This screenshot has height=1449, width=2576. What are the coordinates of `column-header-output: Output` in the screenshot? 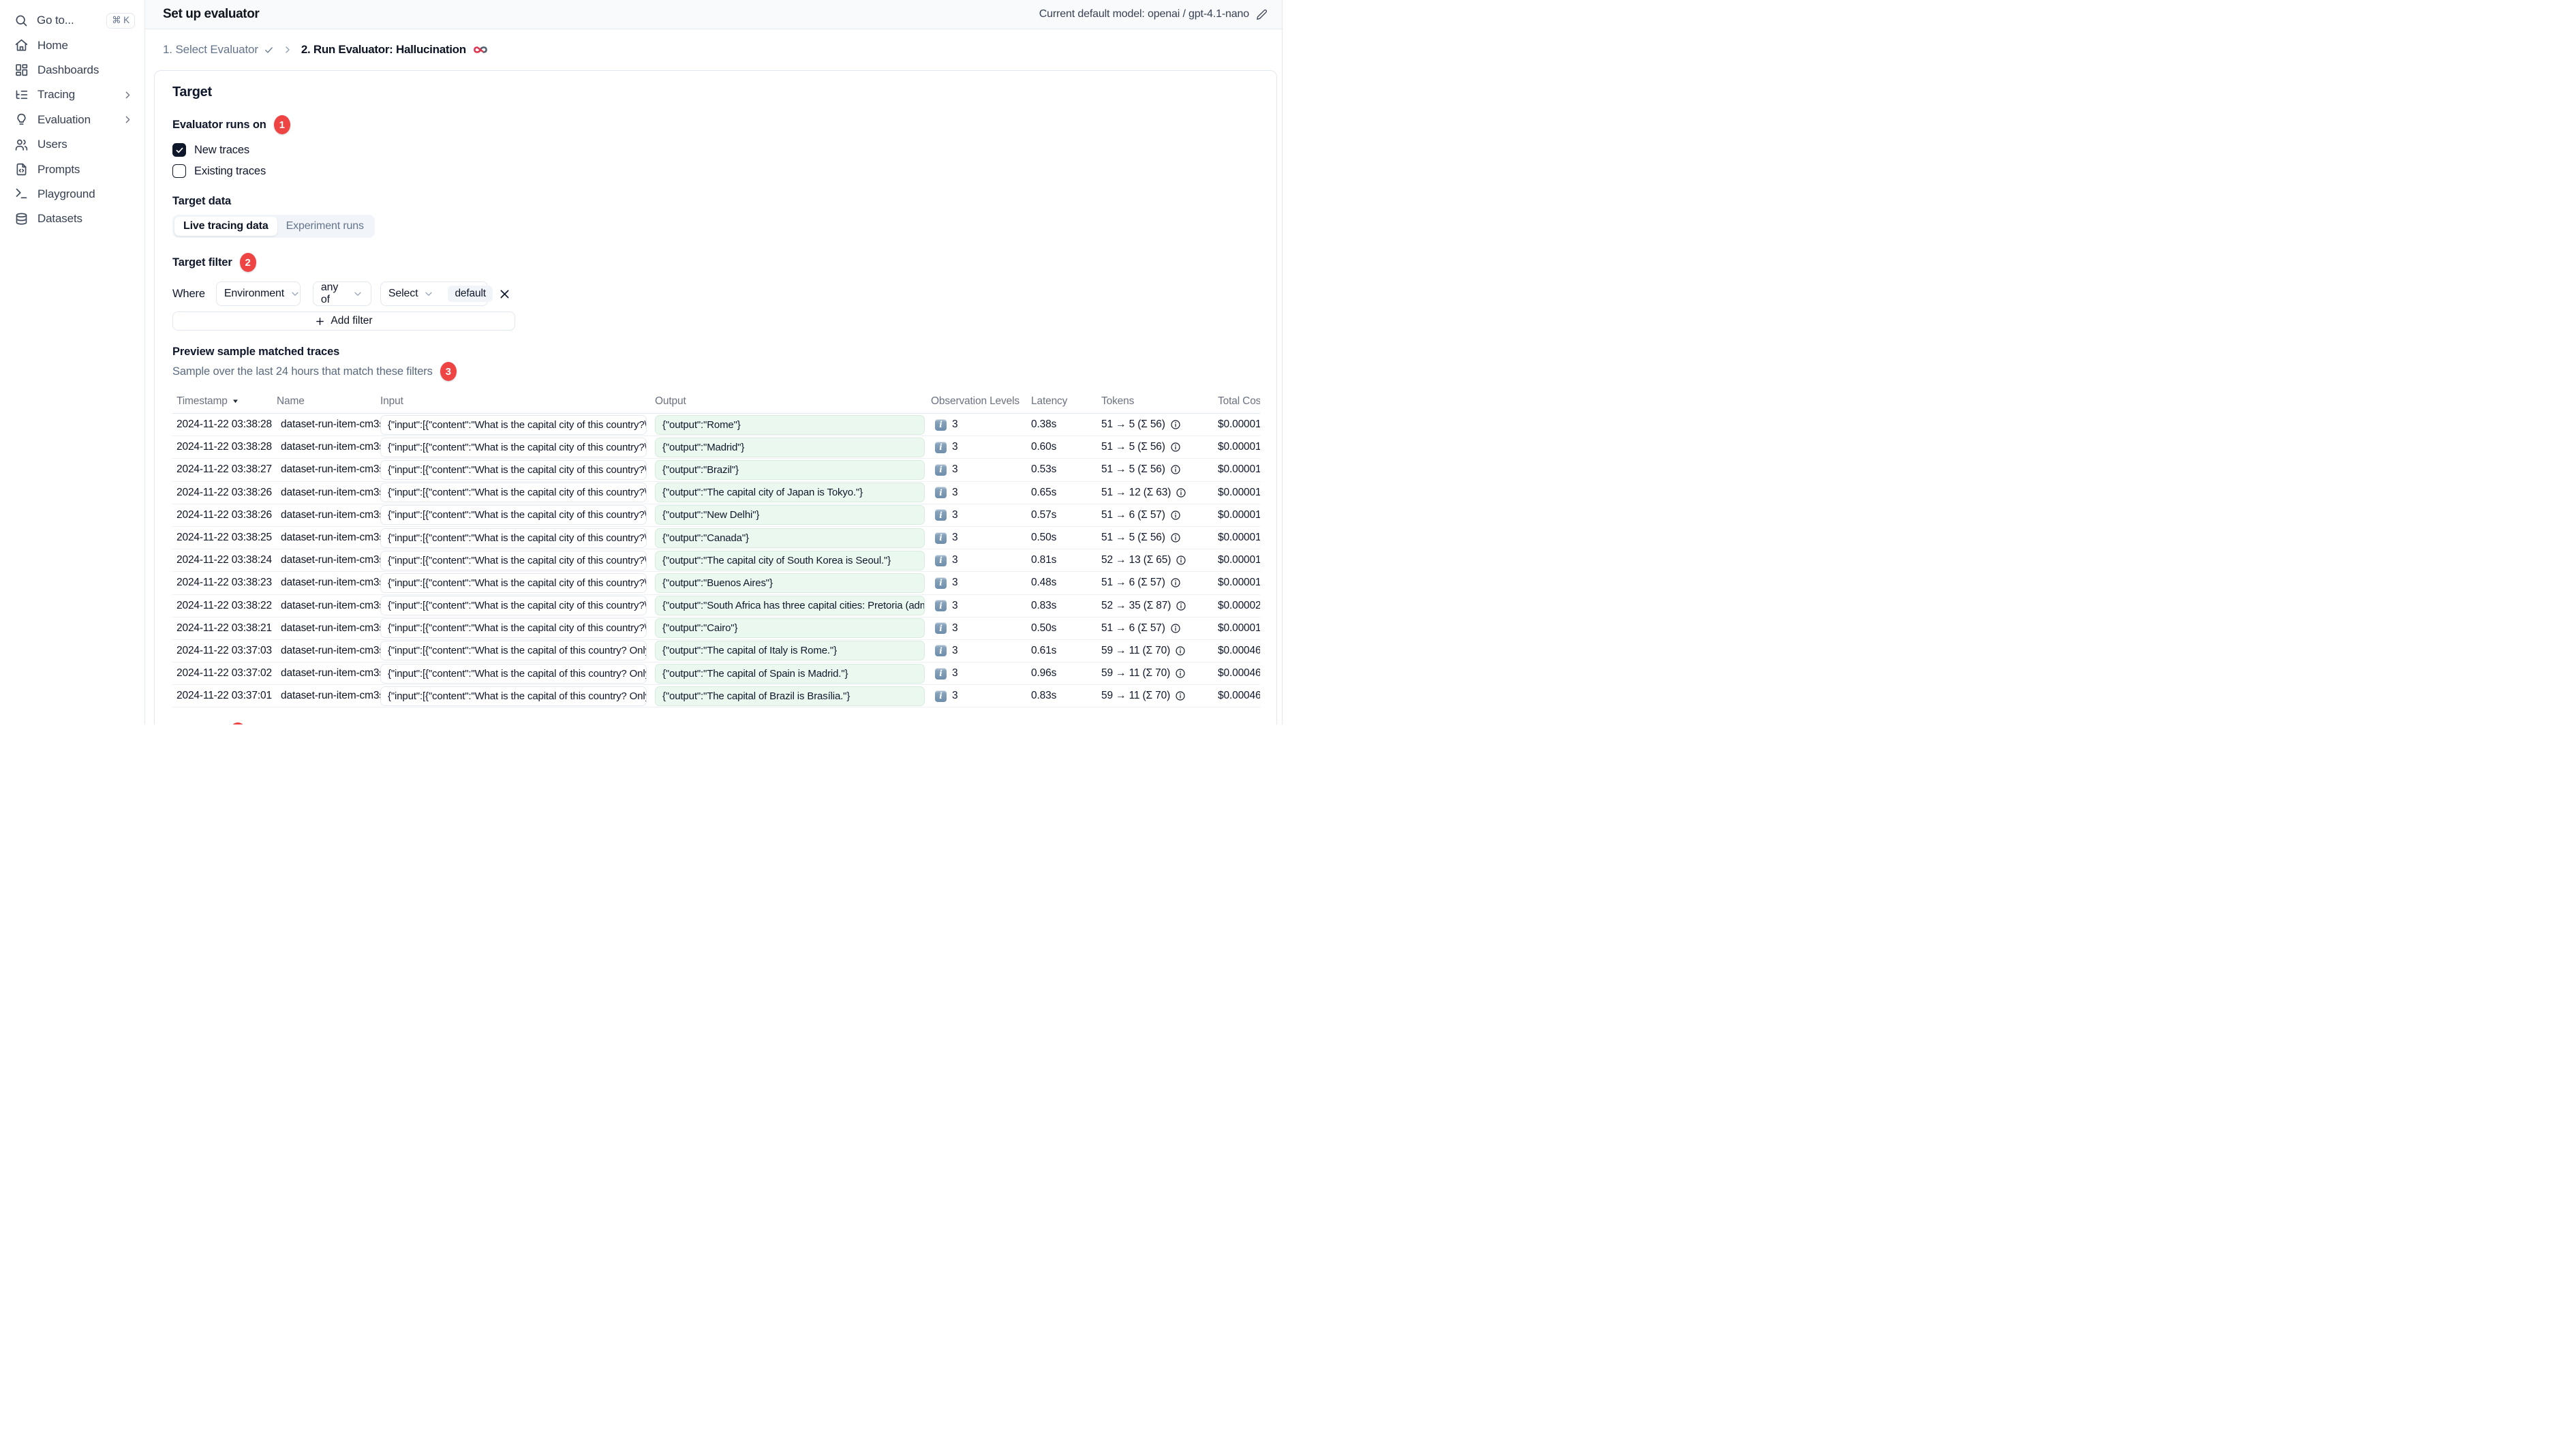 It's located at (793, 402).